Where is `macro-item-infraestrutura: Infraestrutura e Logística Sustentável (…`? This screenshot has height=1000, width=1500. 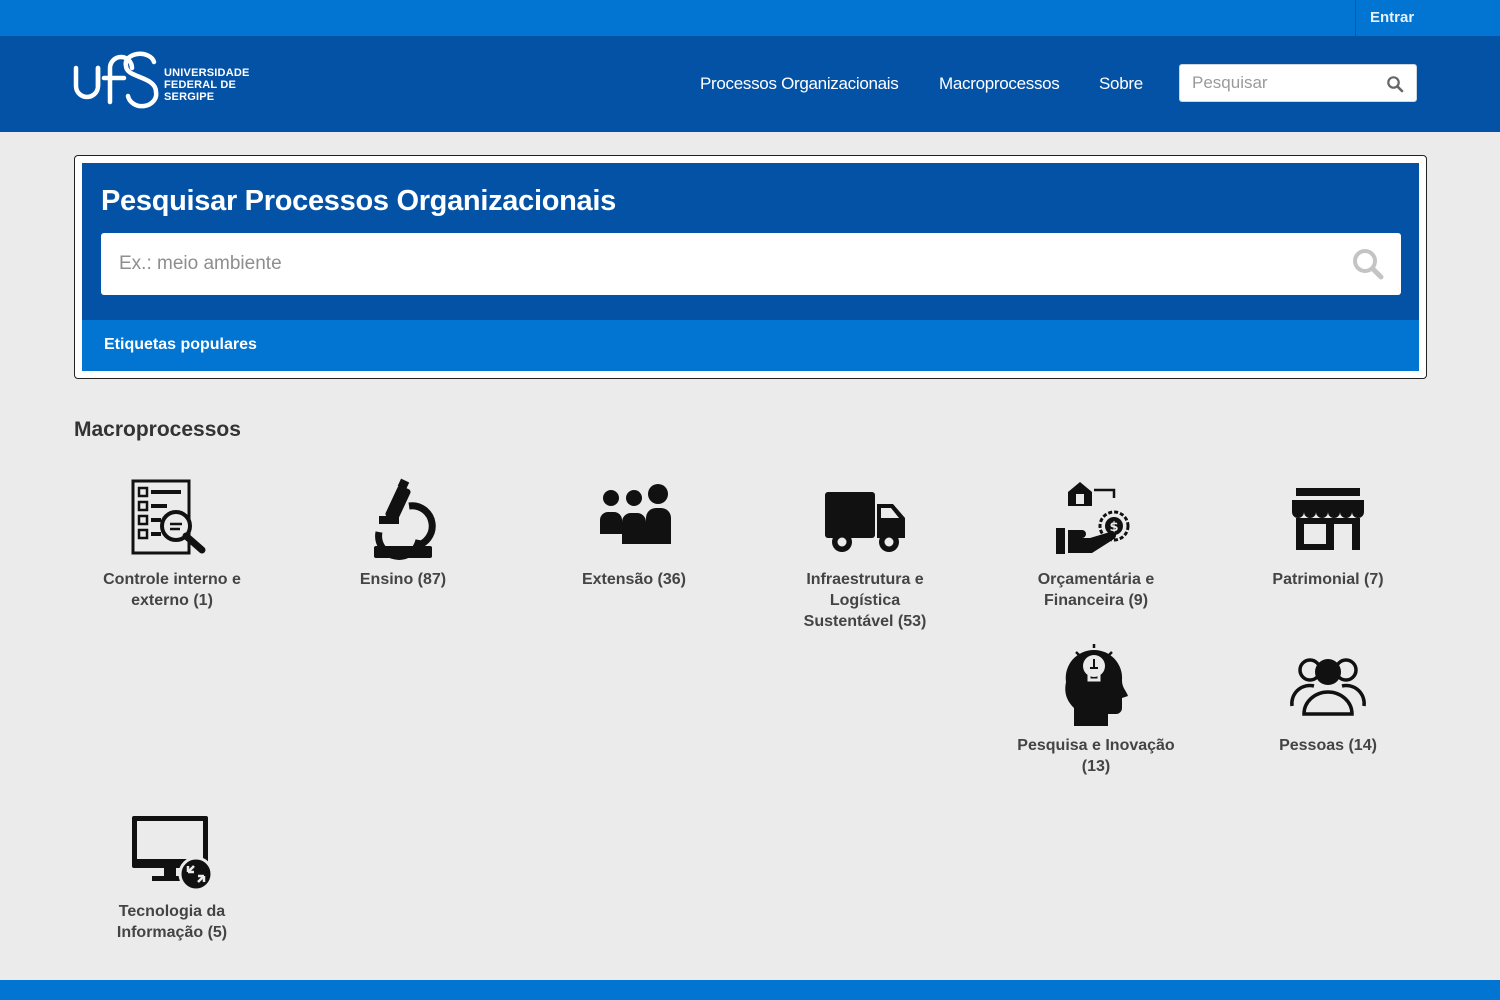
macro-item-infraestrutura: Infraestrutura e Logística Sustentável (… is located at coordinates (865, 555).